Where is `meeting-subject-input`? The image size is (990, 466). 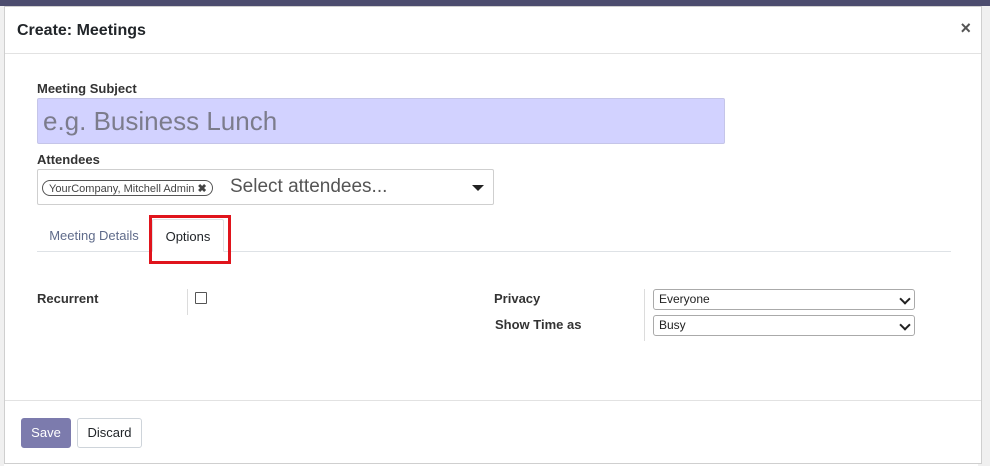 meeting-subject-input is located at coordinates (381, 121).